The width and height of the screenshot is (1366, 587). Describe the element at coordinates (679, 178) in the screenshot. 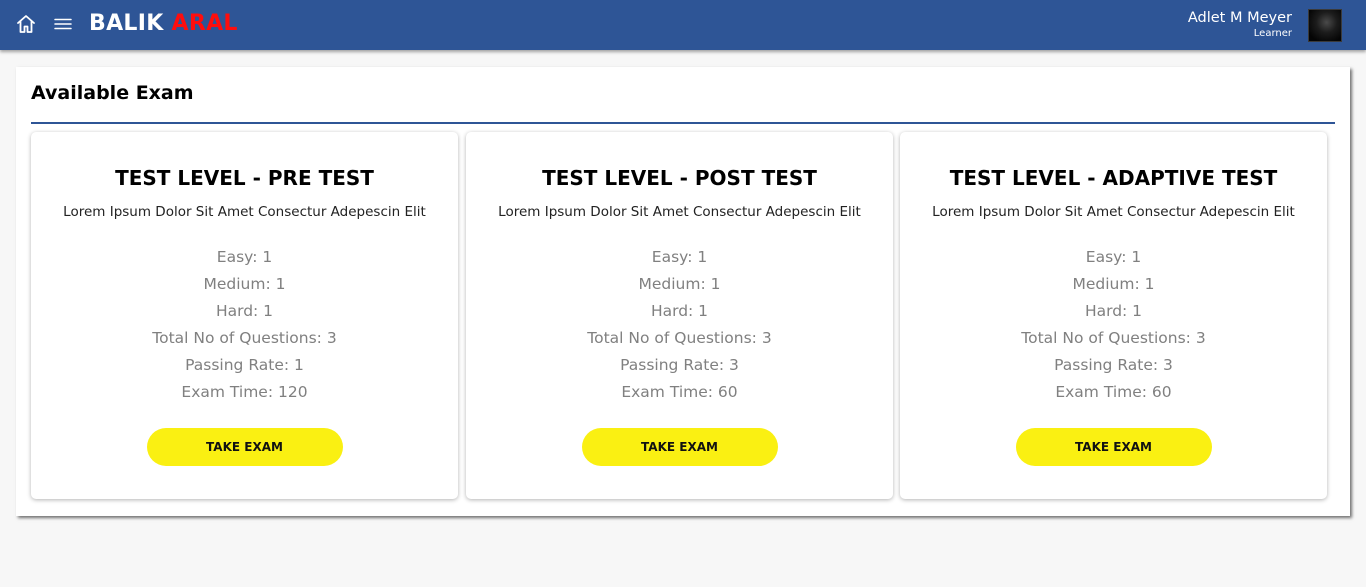

I see `exam-card-title: TEST LEVEL - POST TEST` at that location.